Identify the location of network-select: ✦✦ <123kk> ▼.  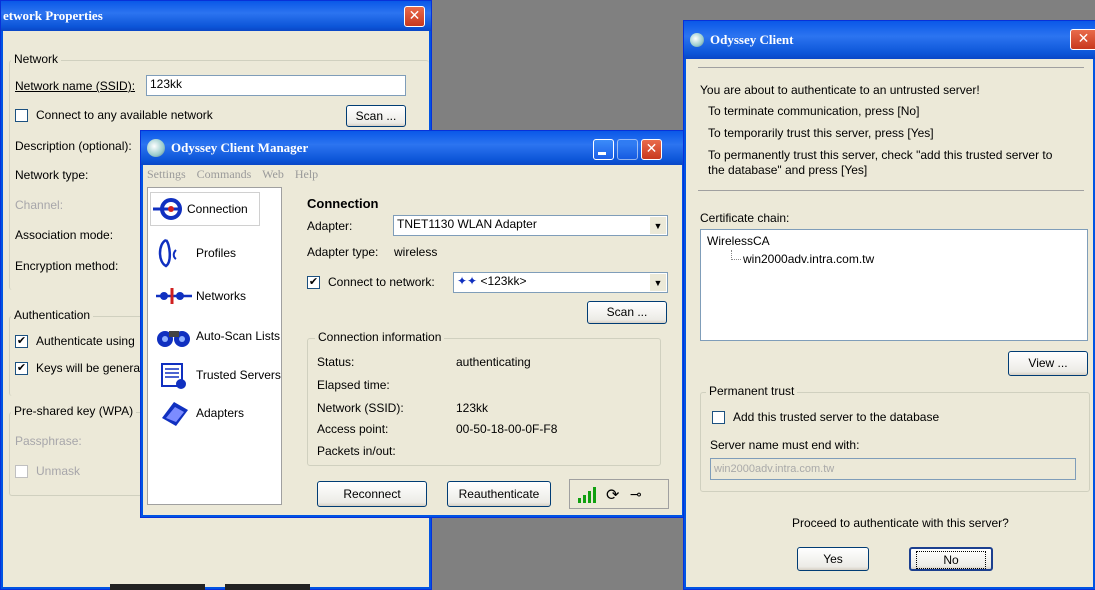
(560, 282).